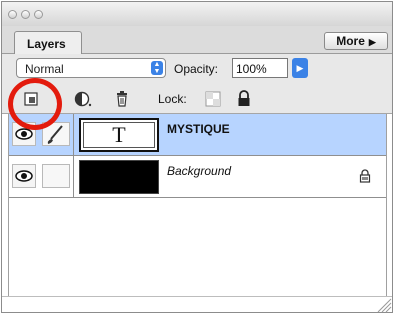 This screenshot has height=316, width=397. I want to click on brush-toggle, so click(56, 134).